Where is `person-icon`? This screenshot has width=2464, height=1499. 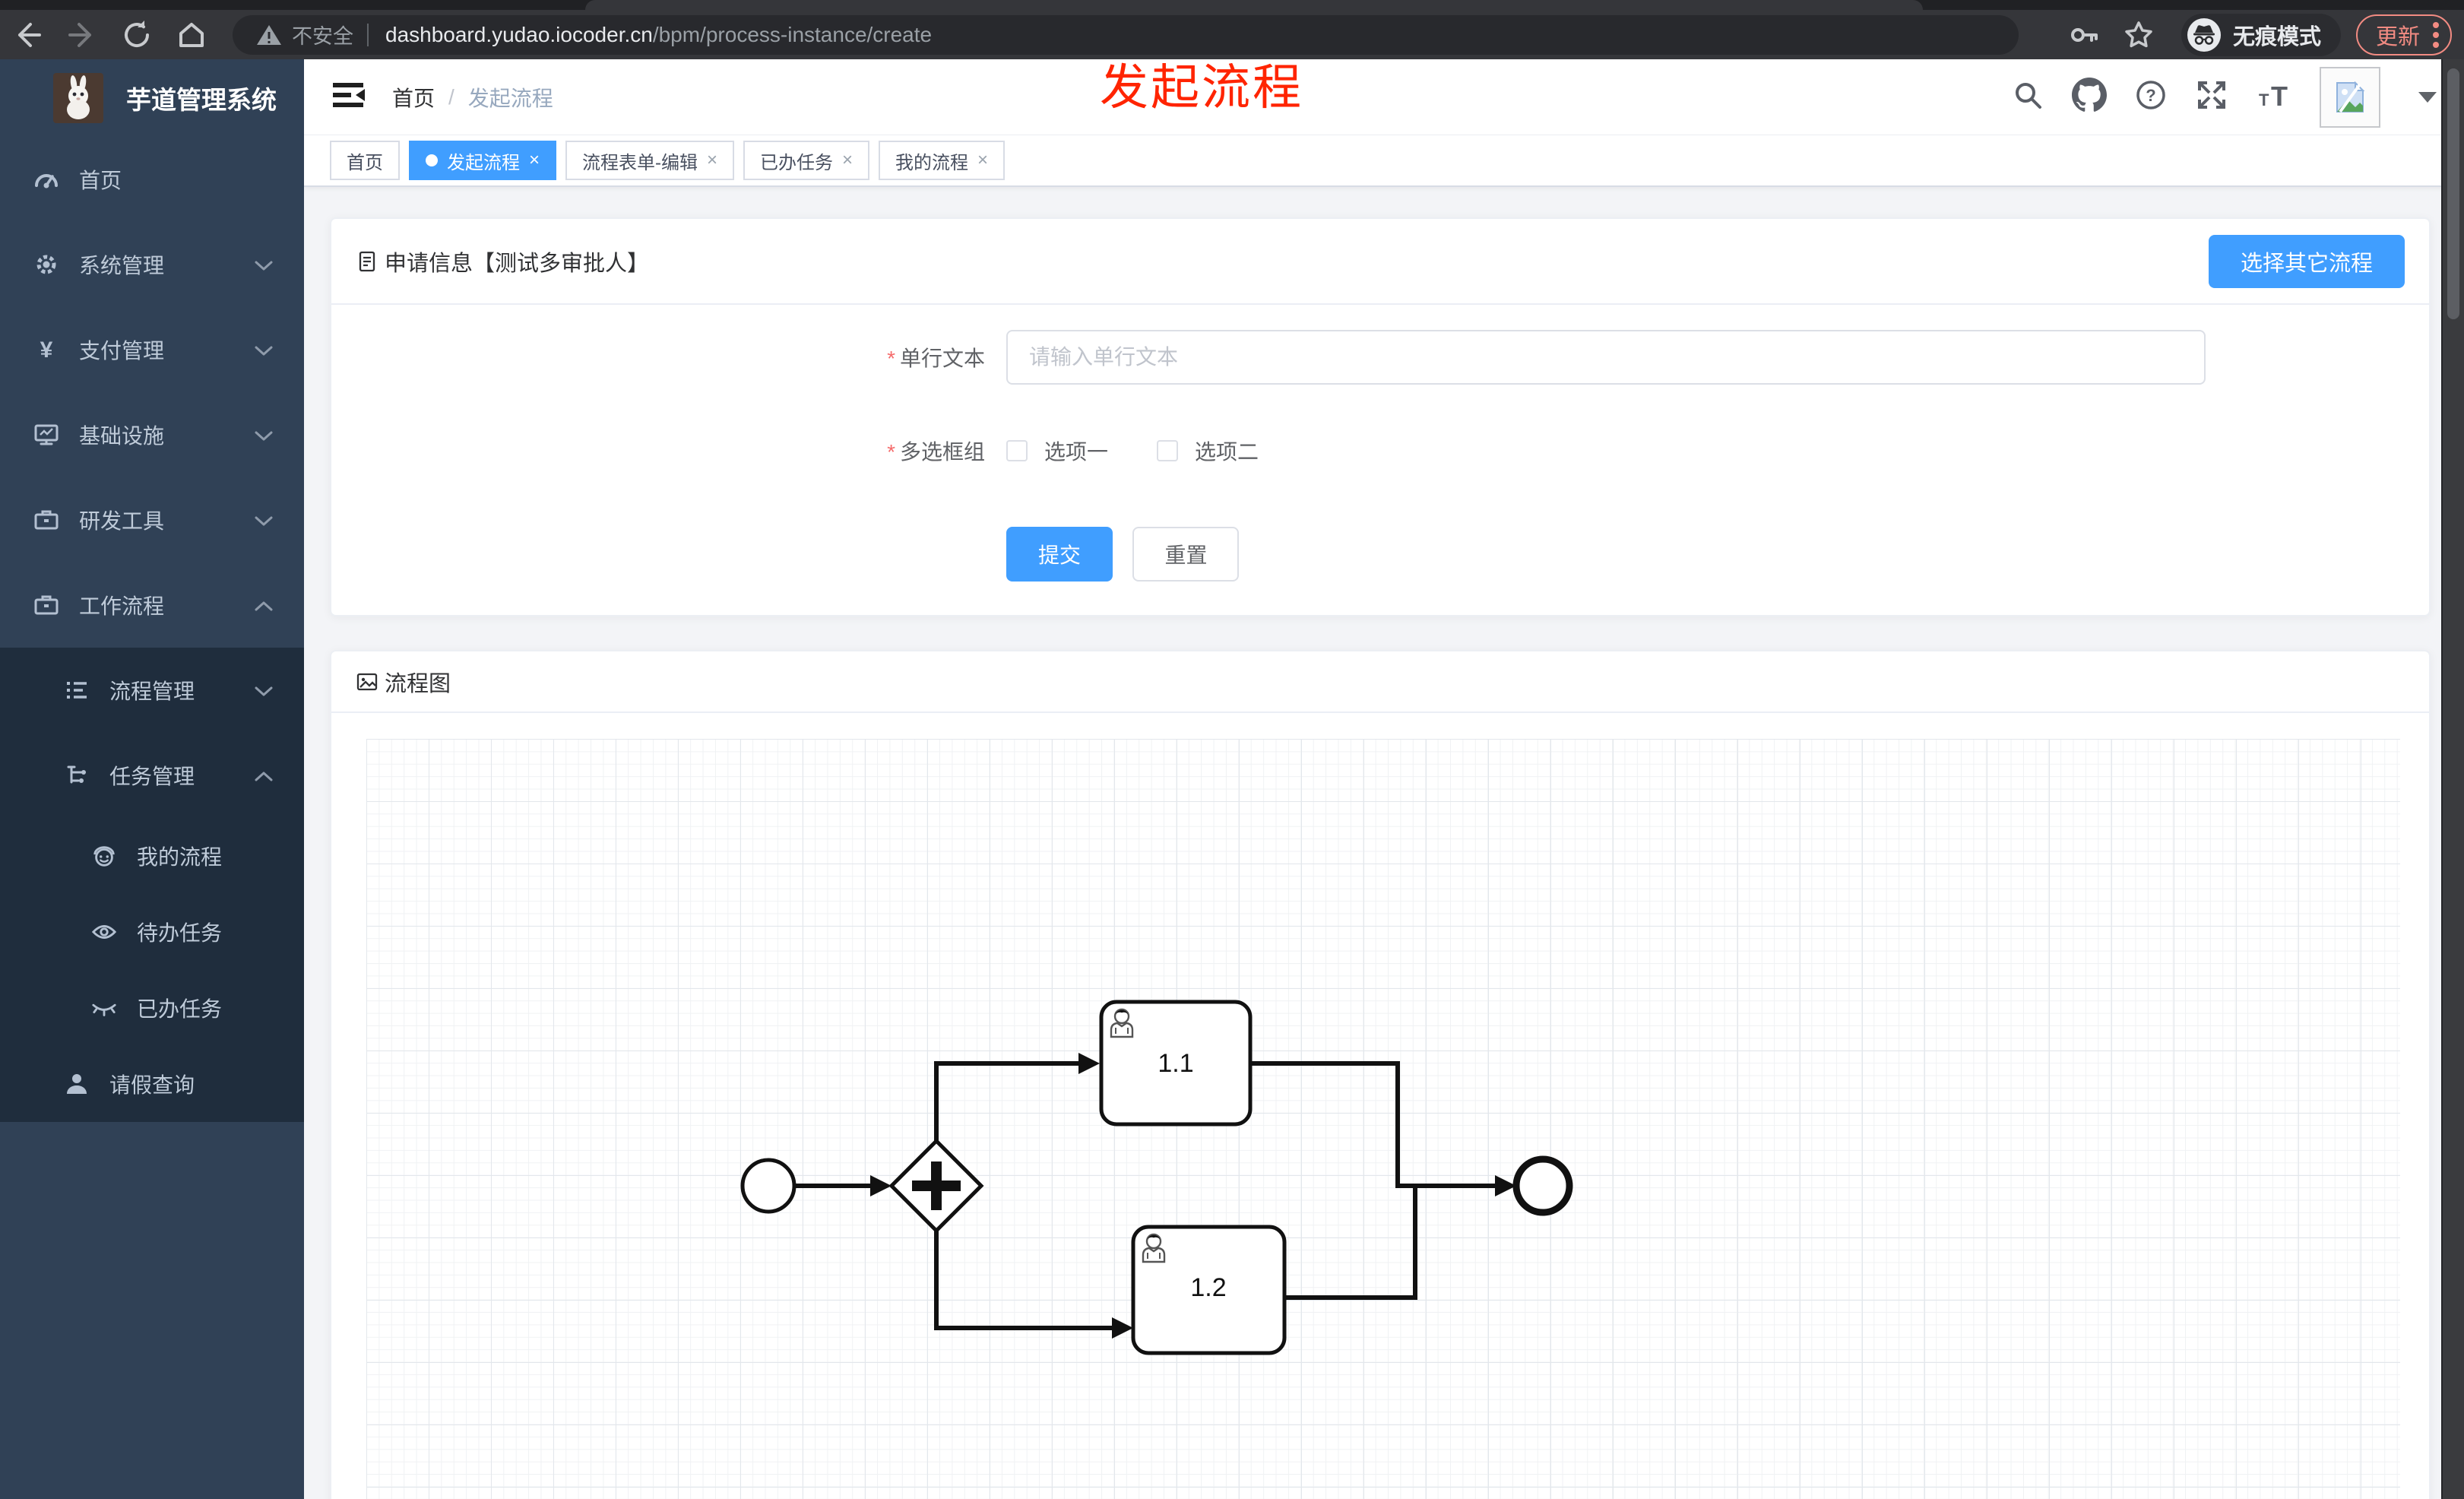 person-icon is located at coordinates (77, 1084).